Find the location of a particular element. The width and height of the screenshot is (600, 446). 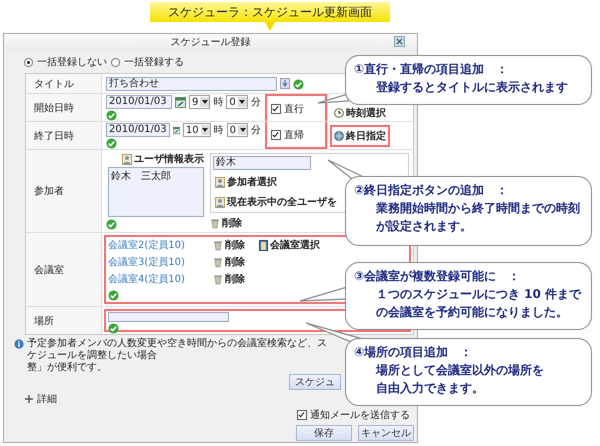

field-label: タイトル is located at coordinates (64, 83).